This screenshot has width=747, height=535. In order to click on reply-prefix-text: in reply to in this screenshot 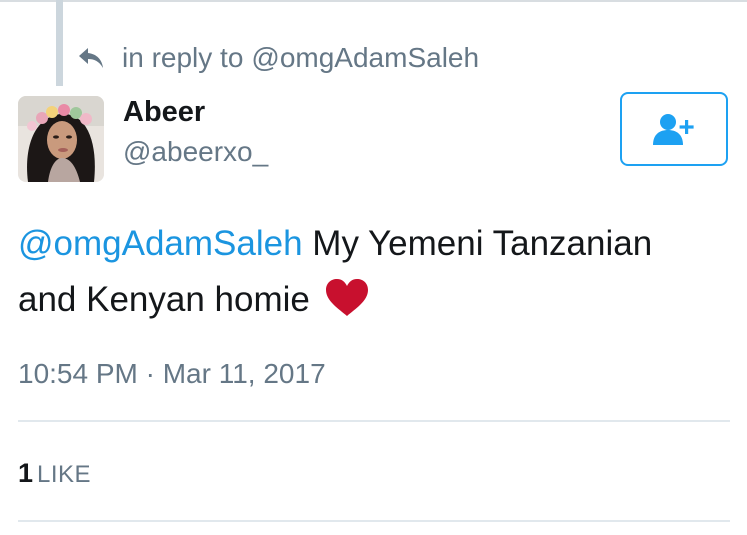, I will do `click(183, 57)`.